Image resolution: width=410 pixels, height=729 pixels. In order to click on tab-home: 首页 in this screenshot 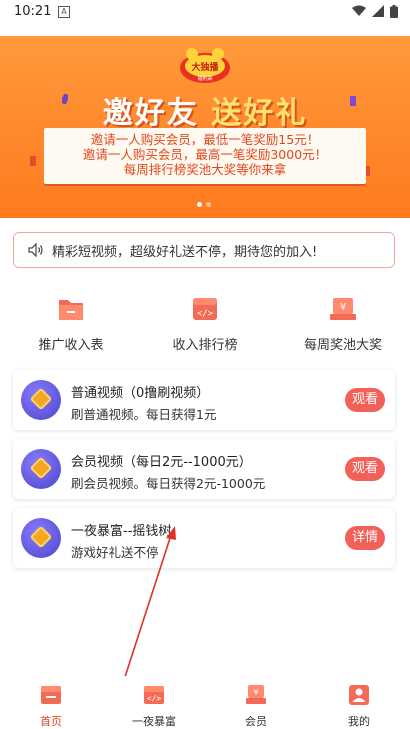, I will do `click(51, 706)`.